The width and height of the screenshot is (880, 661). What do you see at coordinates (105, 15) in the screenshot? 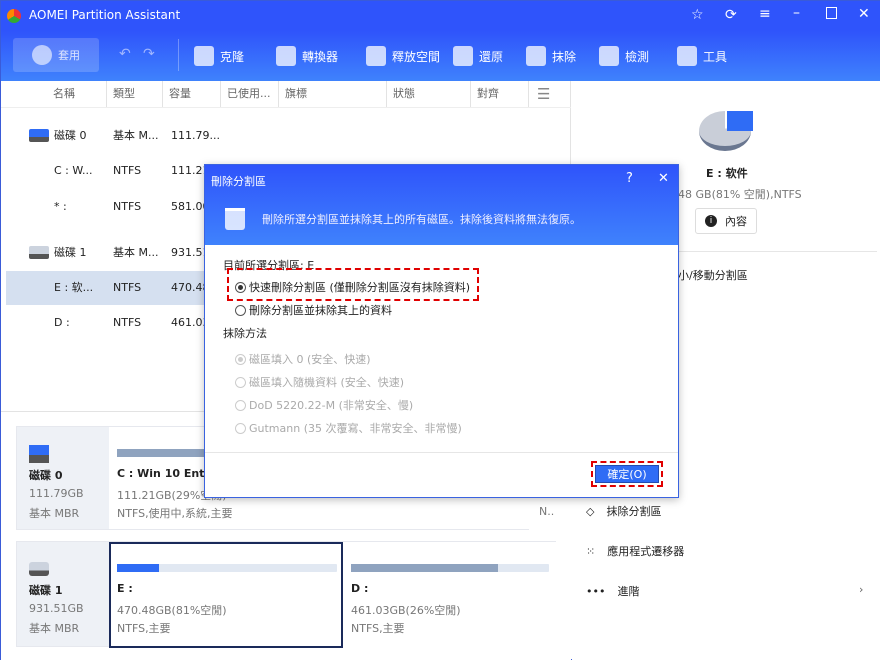
I see `app-title: AOMEI Partition Assistant` at bounding box center [105, 15].